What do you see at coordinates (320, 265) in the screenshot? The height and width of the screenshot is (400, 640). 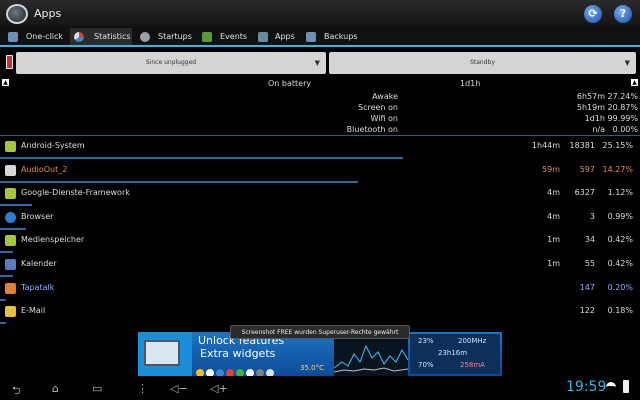 I see `list-item: Kalender 1m 55 0.42%` at bounding box center [320, 265].